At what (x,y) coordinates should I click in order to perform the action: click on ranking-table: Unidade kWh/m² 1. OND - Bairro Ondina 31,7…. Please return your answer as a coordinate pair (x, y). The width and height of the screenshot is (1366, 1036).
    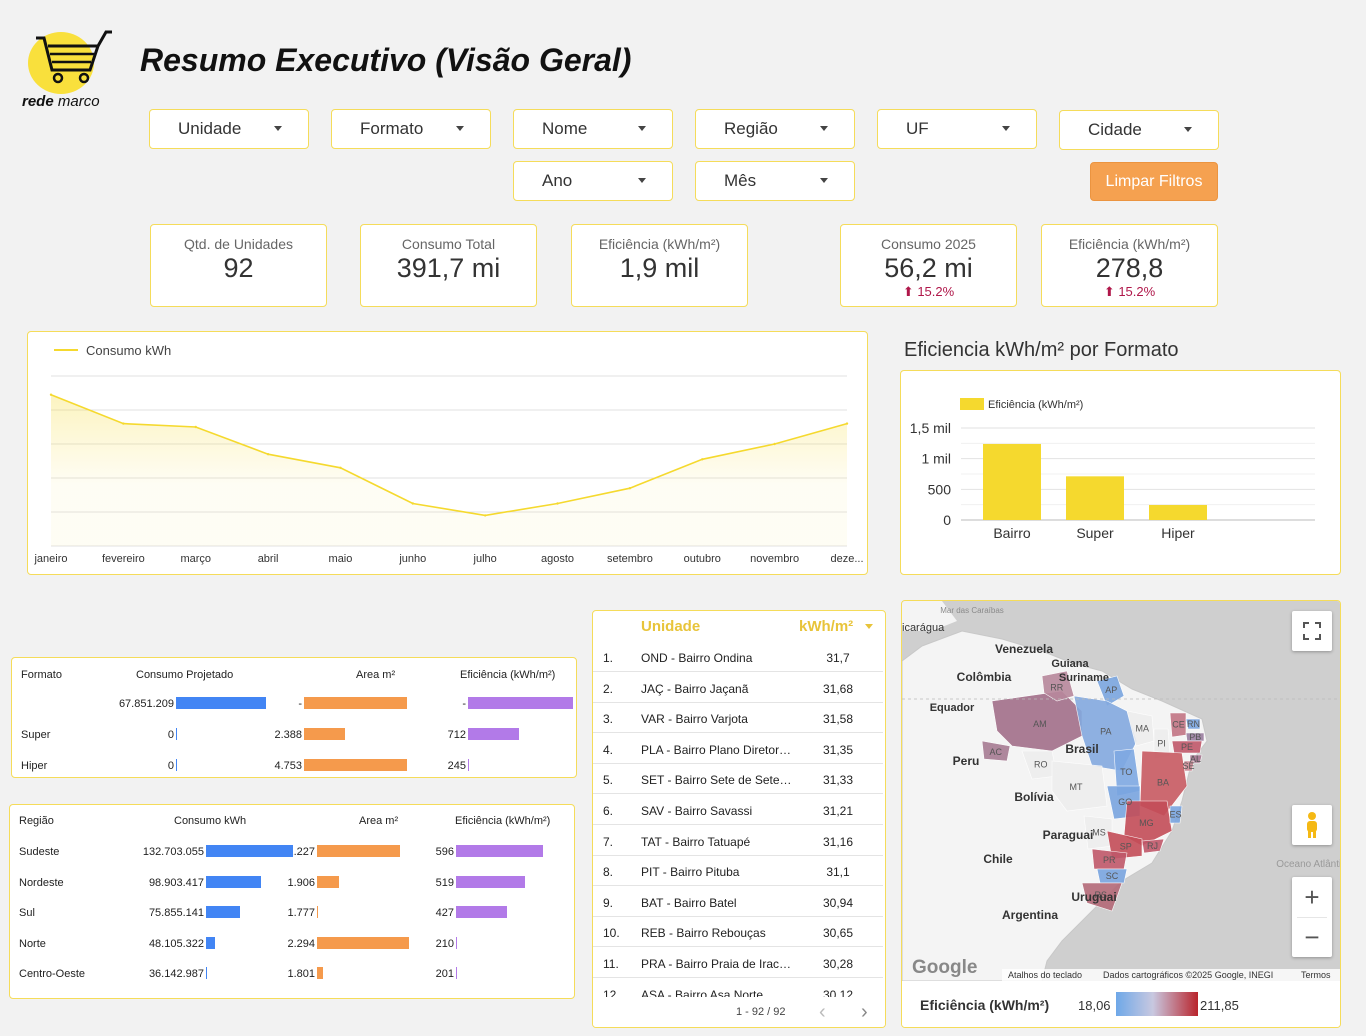
    Looking at the image, I should click on (739, 819).